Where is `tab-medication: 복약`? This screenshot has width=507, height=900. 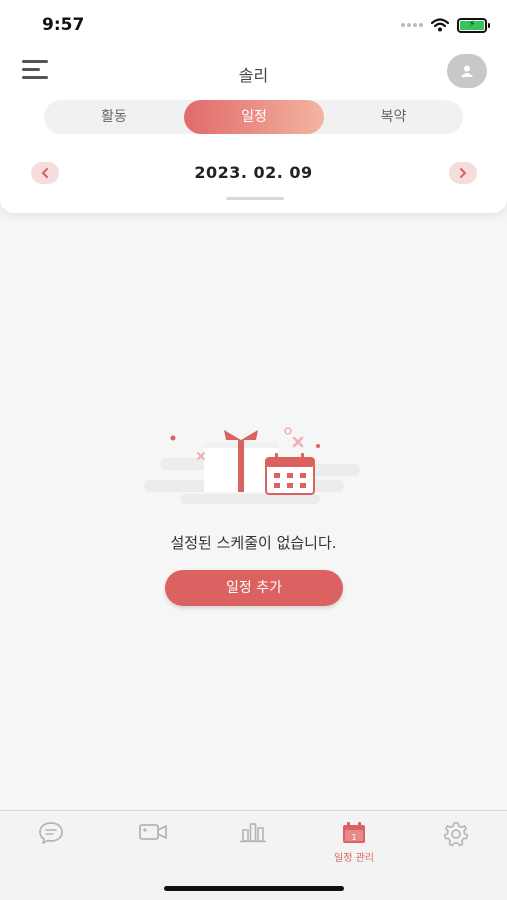 tab-medication: 복약 is located at coordinates (393, 117).